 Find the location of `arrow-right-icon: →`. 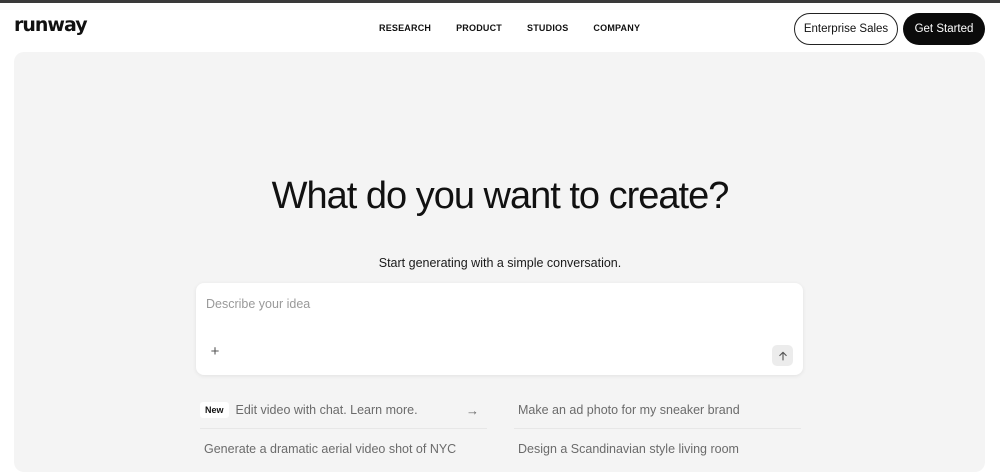

arrow-right-icon: → is located at coordinates (472, 410).